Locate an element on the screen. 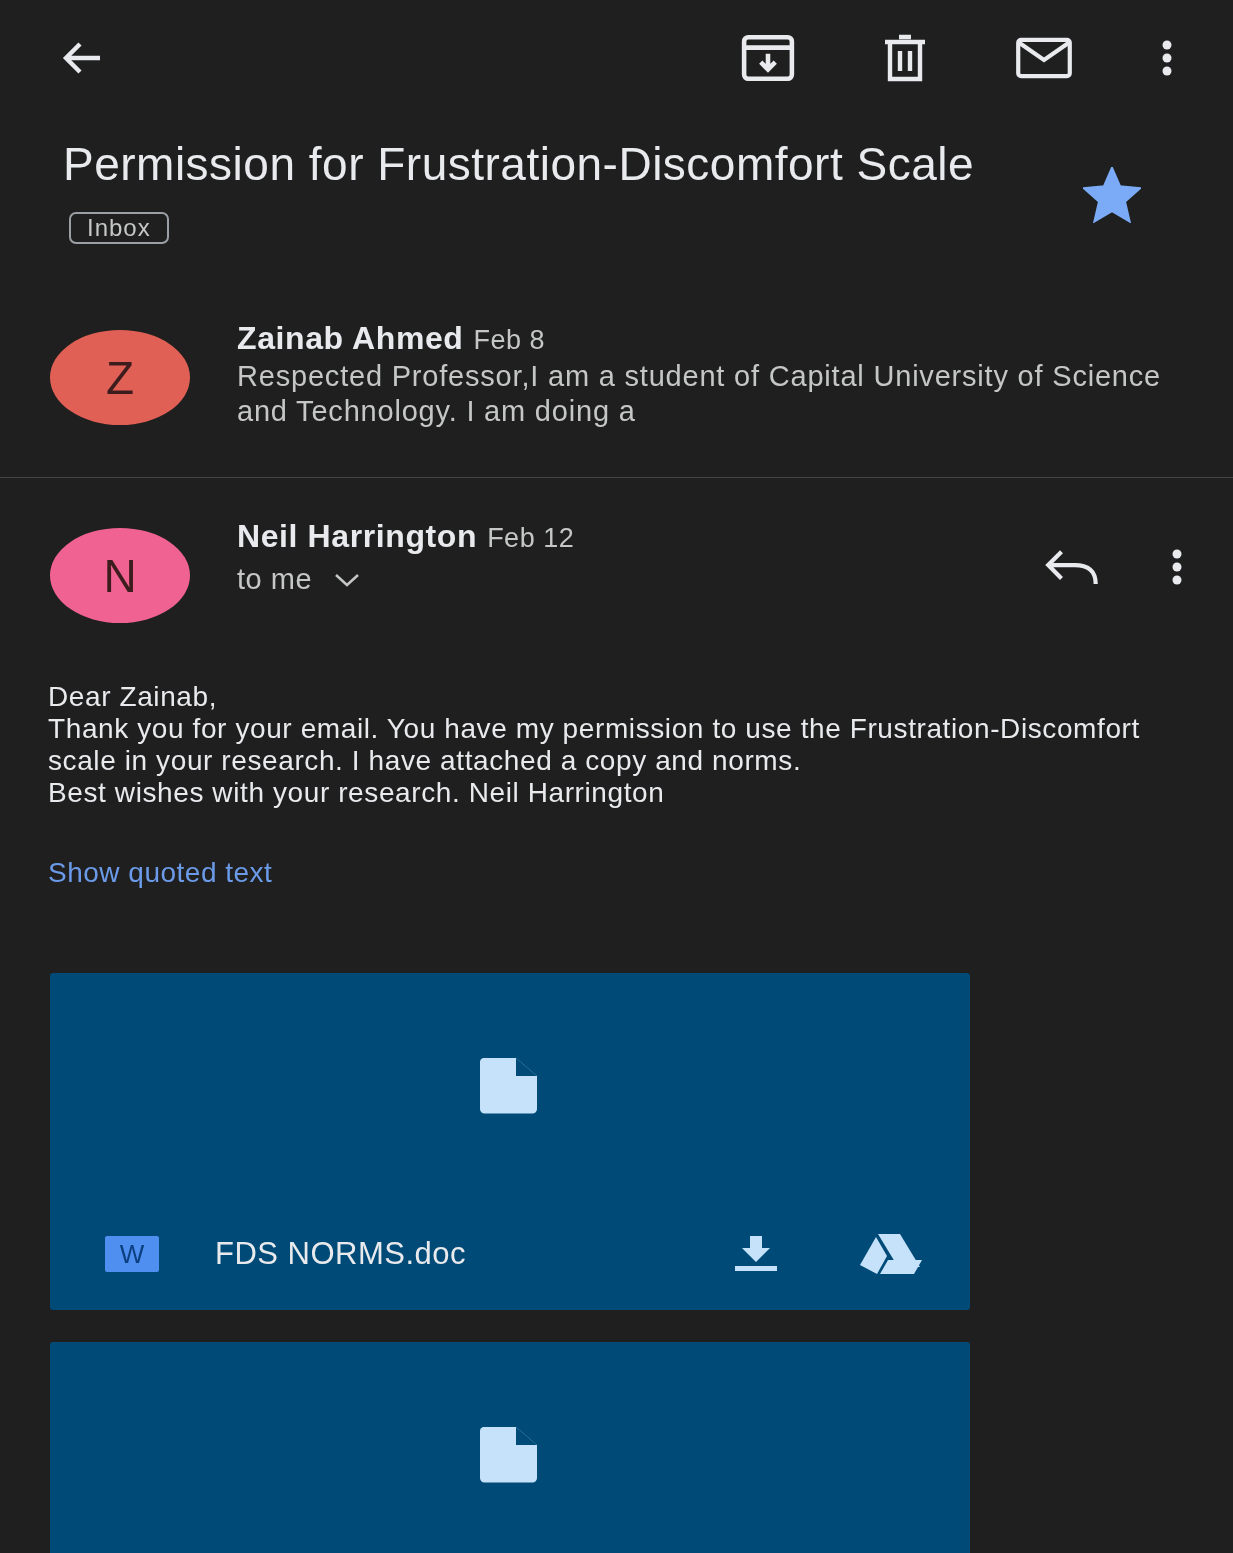 This screenshot has height=1553, width=1233. message-date: Feb 12 is located at coordinates (531, 538).